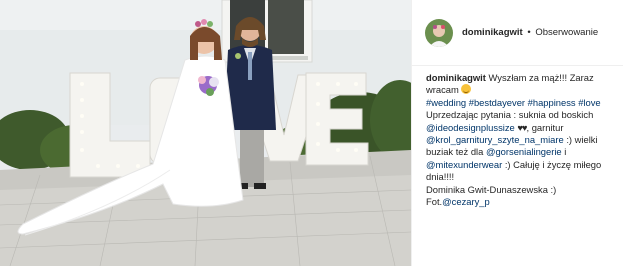 The width and height of the screenshot is (623, 266). What do you see at coordinates (523, 177) in the screenshot?
I see `caption-line: dnia!!!!` at bounding box center [523, 177].